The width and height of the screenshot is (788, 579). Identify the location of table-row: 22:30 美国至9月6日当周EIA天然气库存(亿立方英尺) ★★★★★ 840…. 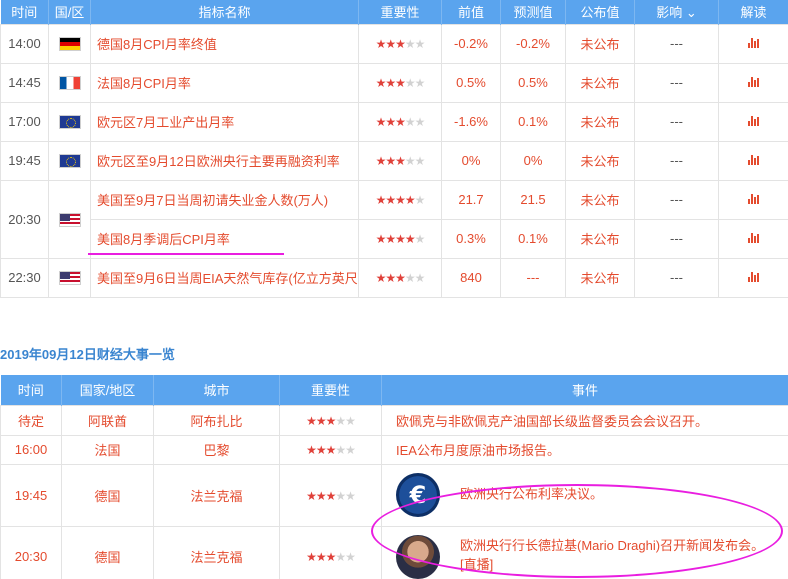
(394, 277).